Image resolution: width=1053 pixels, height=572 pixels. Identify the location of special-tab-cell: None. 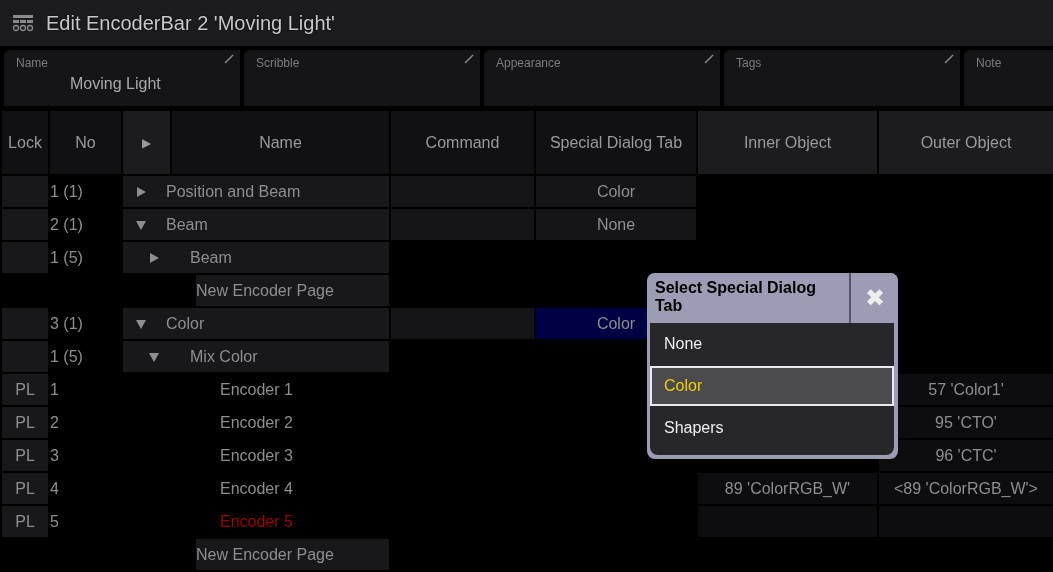
(616, 224).